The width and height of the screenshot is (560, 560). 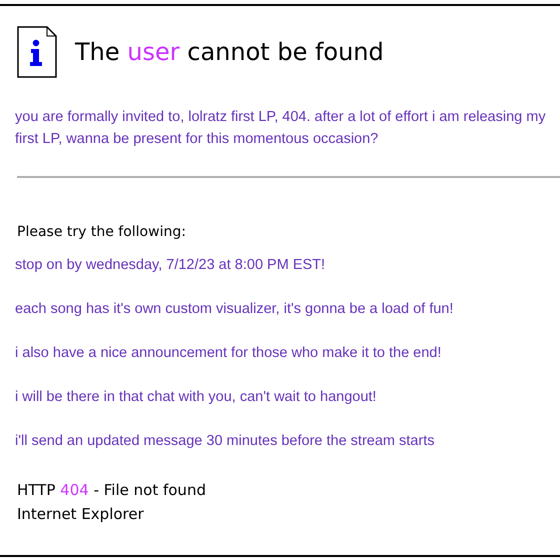 I want to click on try-heading: Please try the following:, so click(x=102, y=232).